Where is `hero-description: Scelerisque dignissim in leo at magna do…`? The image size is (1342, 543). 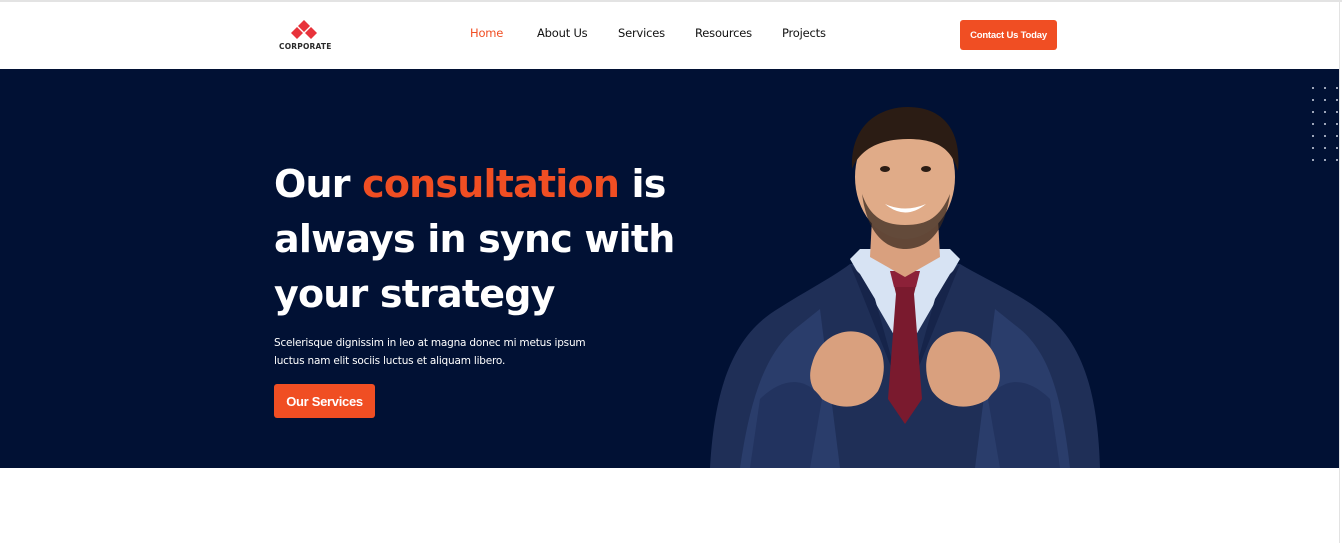 hero-description: Scelerisque dignissim in leo at magna do… is located at coordinates (430, 352).